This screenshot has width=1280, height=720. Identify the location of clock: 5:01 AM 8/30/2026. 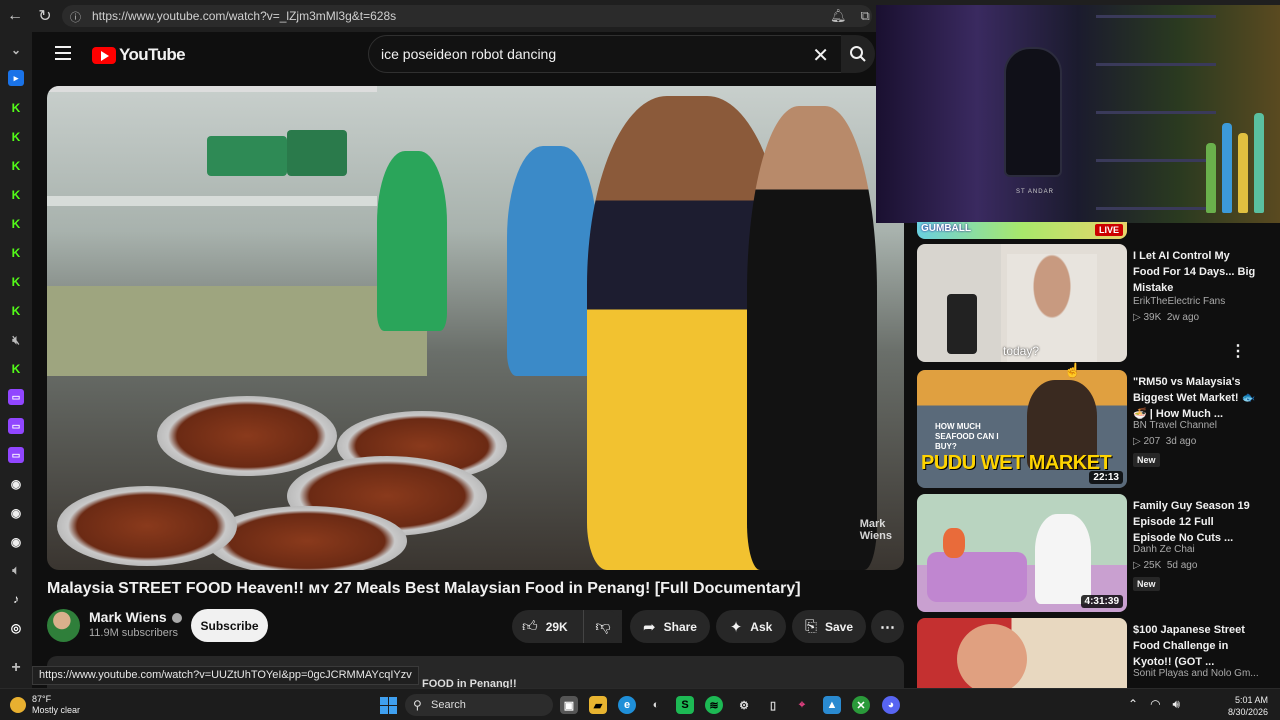
(1246, 706).